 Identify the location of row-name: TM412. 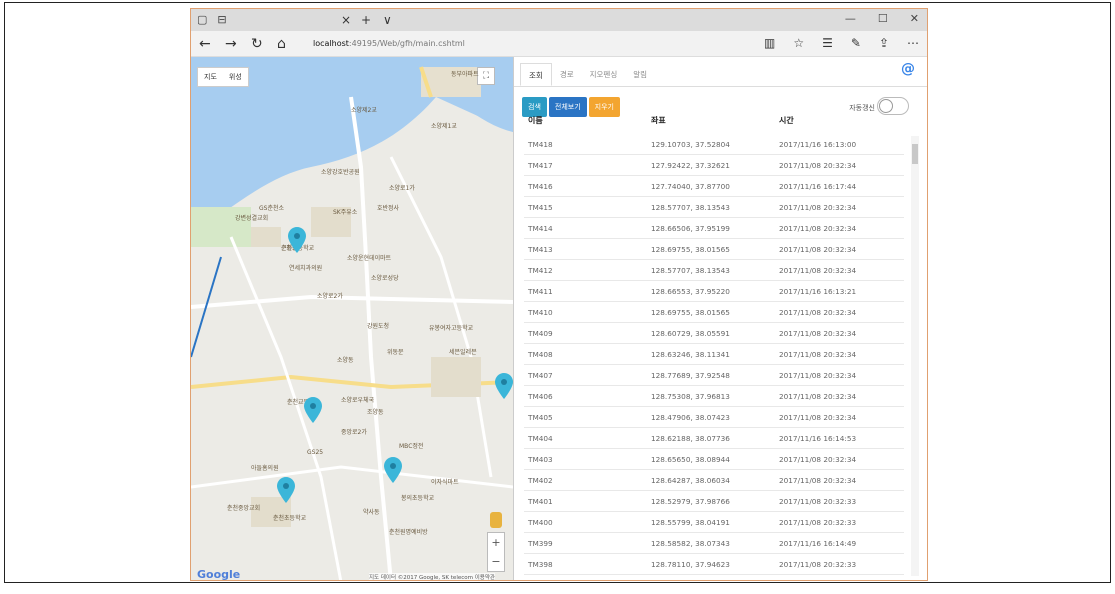
(540, 270).